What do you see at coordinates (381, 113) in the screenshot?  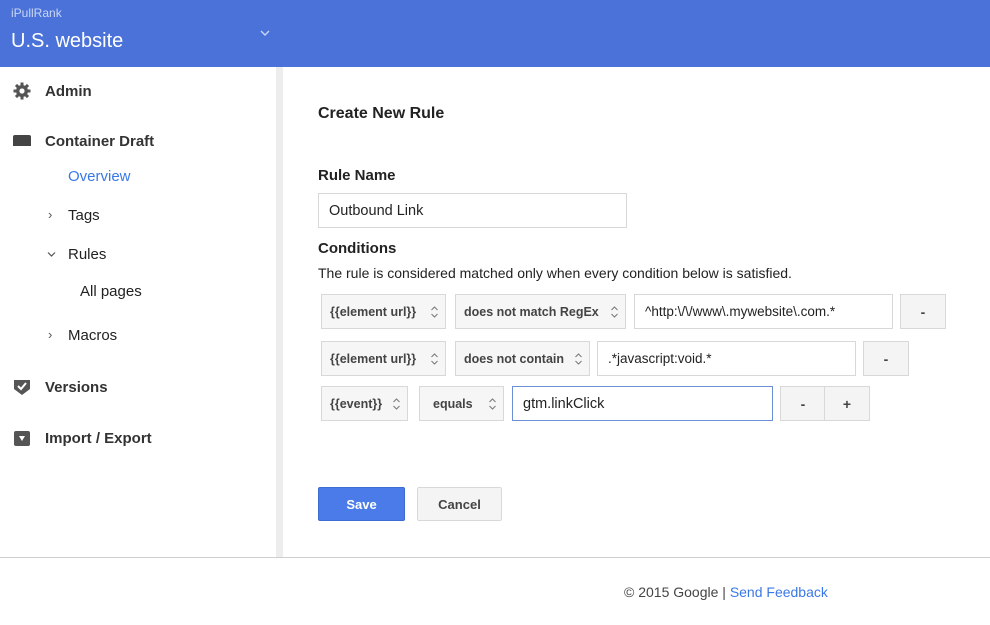 I see `page-title: Create New Rule` at bounding box center [381, 113].